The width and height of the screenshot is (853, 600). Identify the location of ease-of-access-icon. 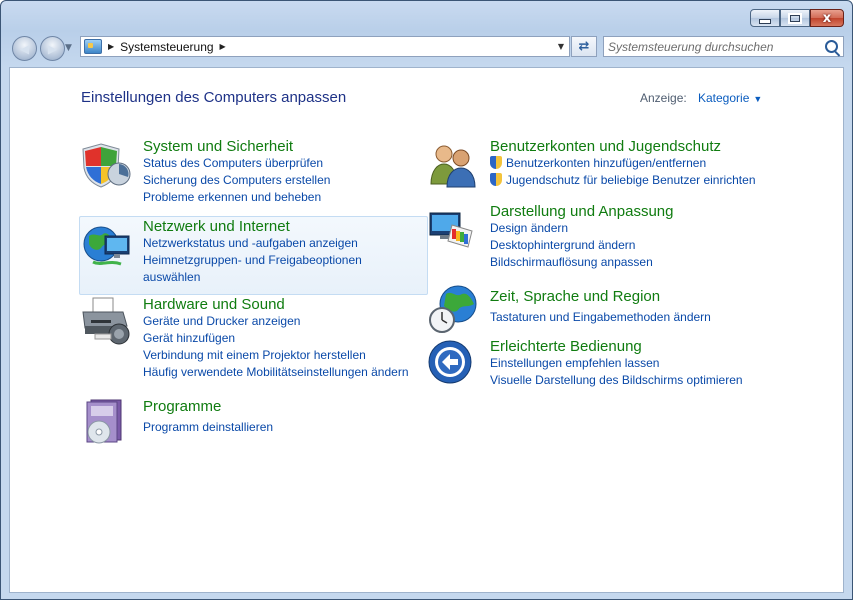
(450, 362).